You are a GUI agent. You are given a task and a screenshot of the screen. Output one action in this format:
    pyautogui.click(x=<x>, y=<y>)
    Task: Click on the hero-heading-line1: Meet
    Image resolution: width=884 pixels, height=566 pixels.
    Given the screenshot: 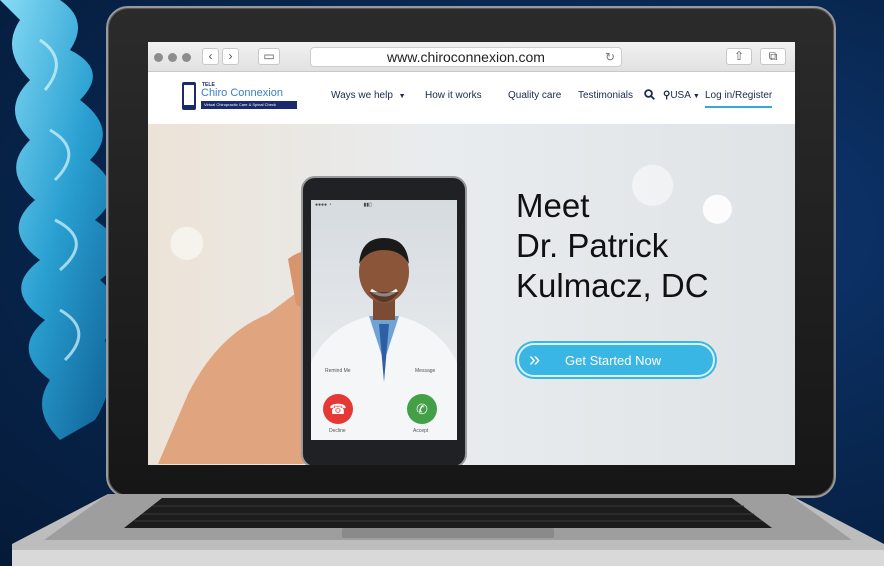 What is the action you would take?
    pyautogui.click(x=553, y=205)
    